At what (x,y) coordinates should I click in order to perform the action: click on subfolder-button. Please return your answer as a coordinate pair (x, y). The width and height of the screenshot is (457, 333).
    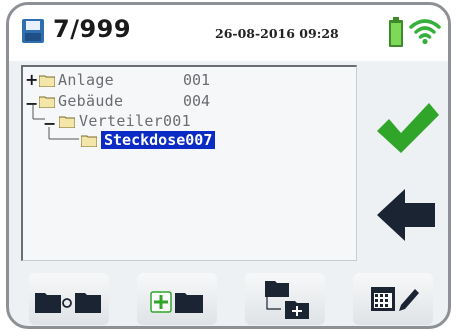
    Looking at the image, I should click on (285, 299).